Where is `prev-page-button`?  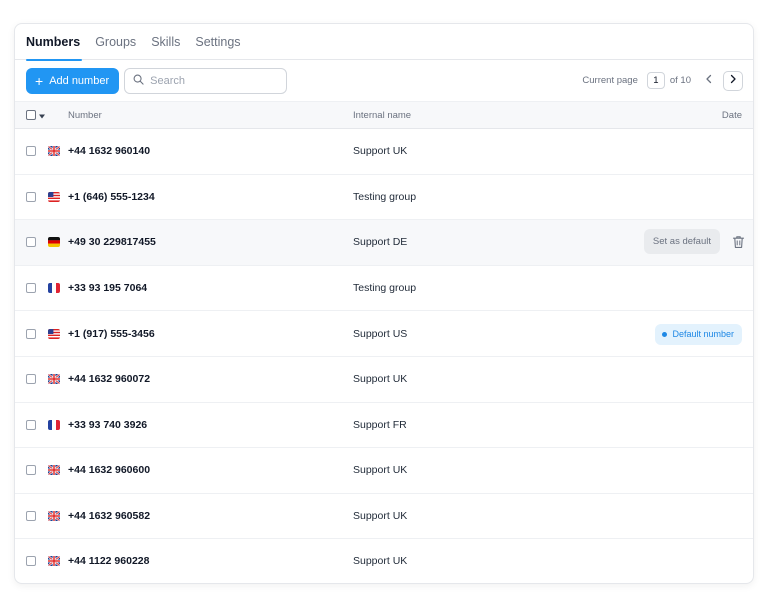
prev-page-button is located at coordinates (709, 81).